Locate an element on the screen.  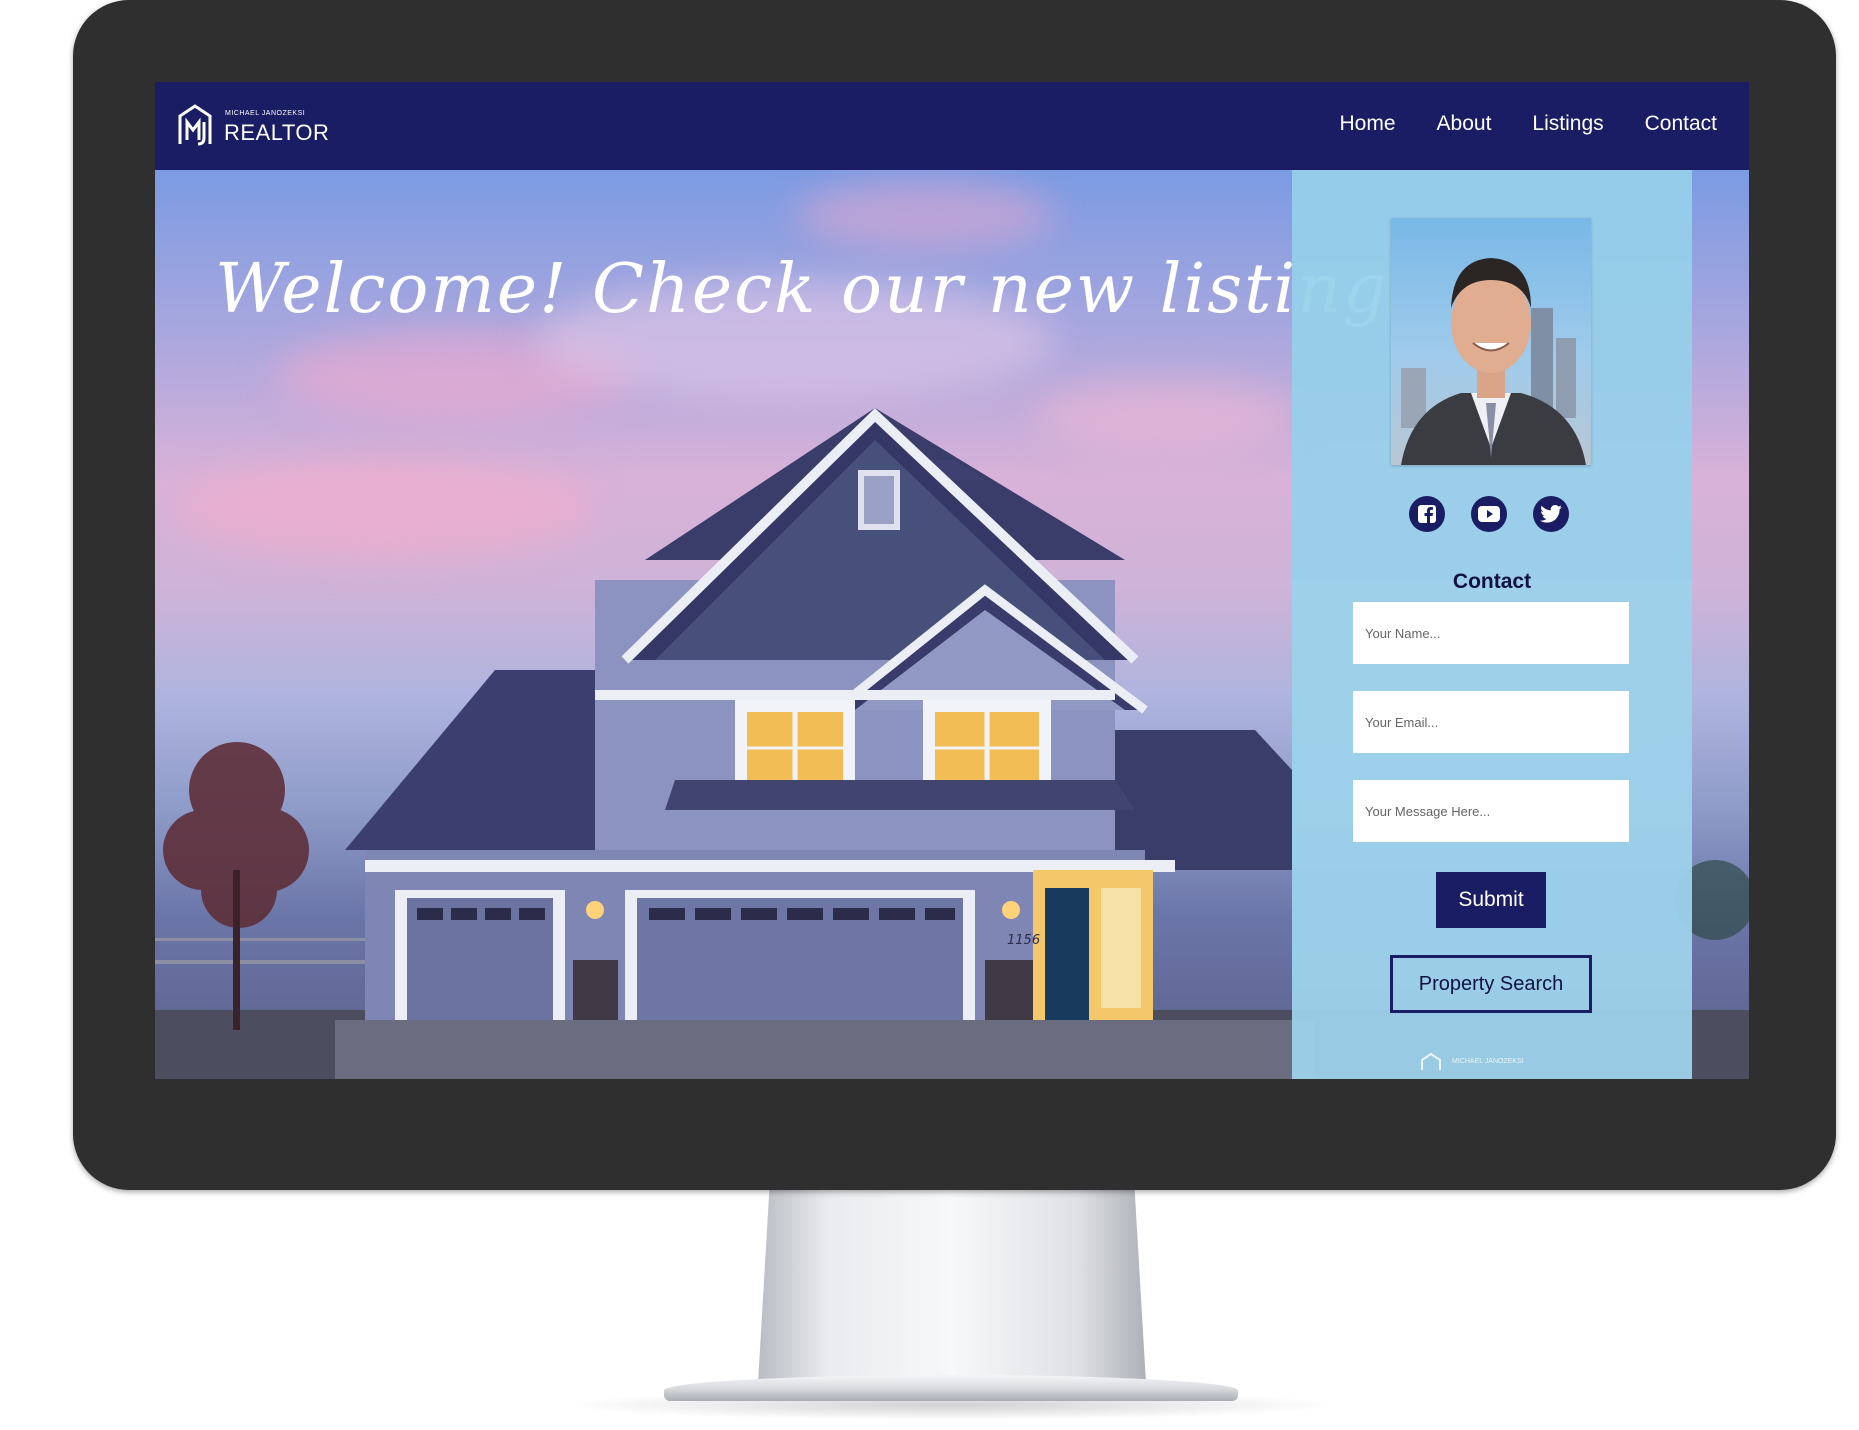
facebook-icon is located at coordinates (1427, 514).